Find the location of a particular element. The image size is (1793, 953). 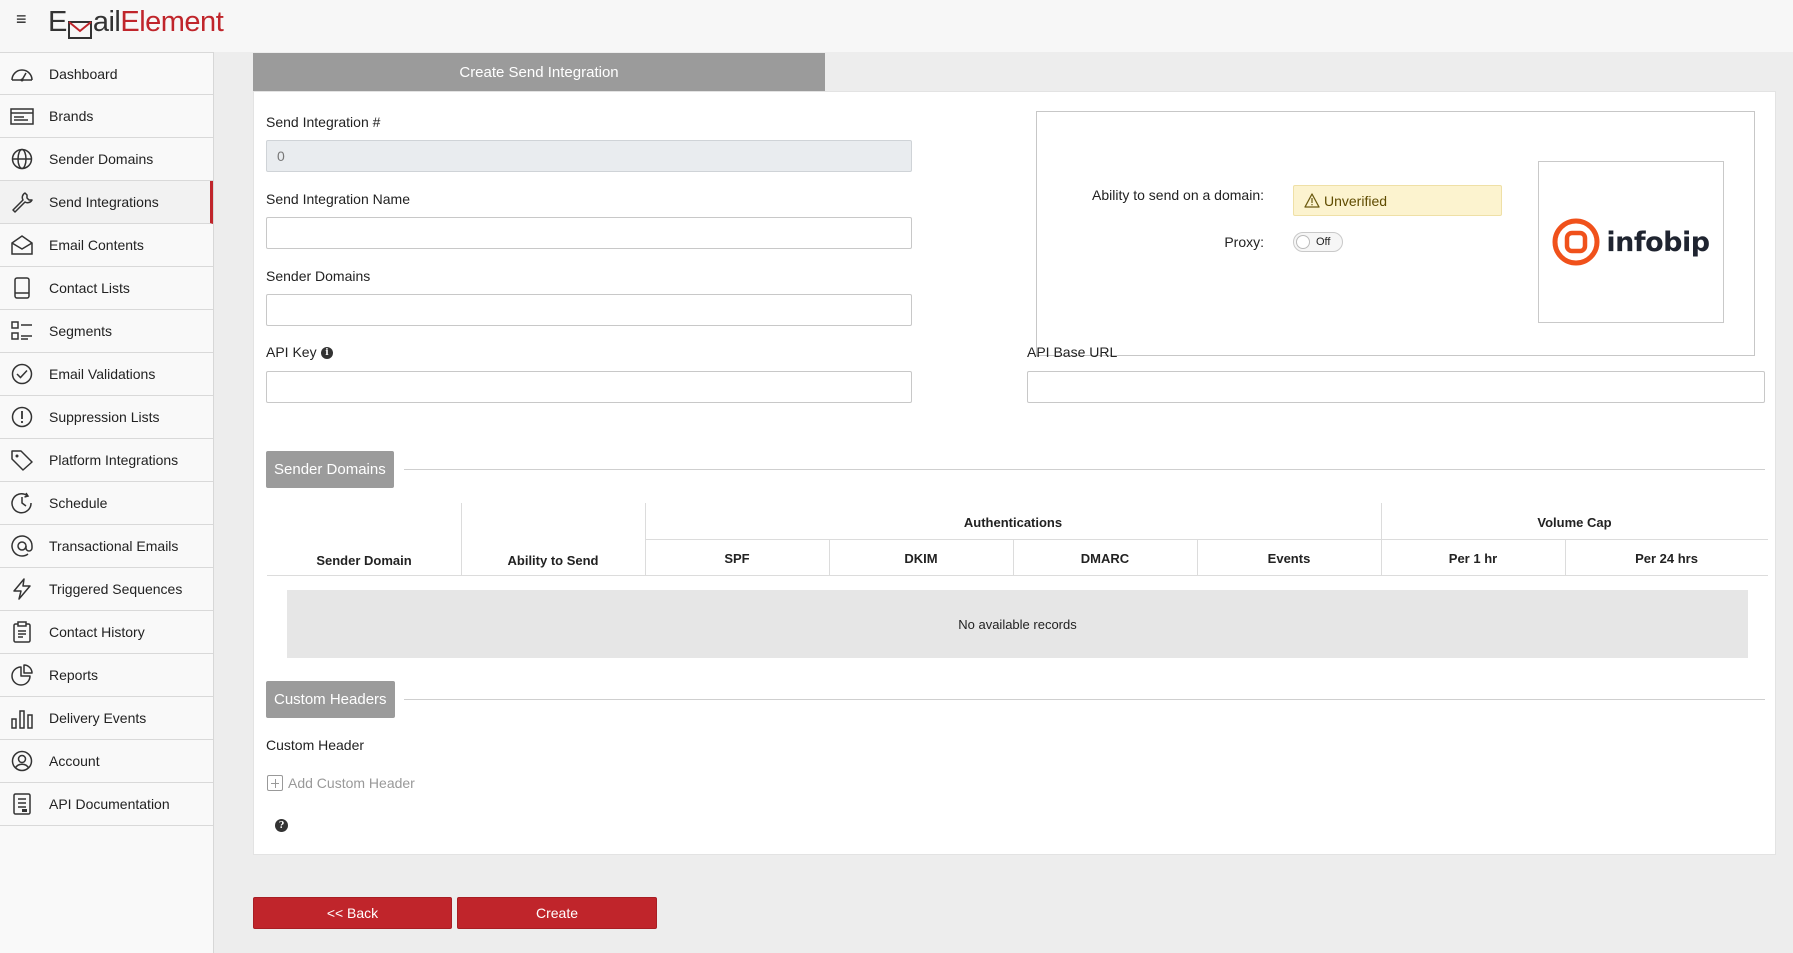

sidebar-item-delivery-events: Delivery Events is located at coordinates (106, 718).